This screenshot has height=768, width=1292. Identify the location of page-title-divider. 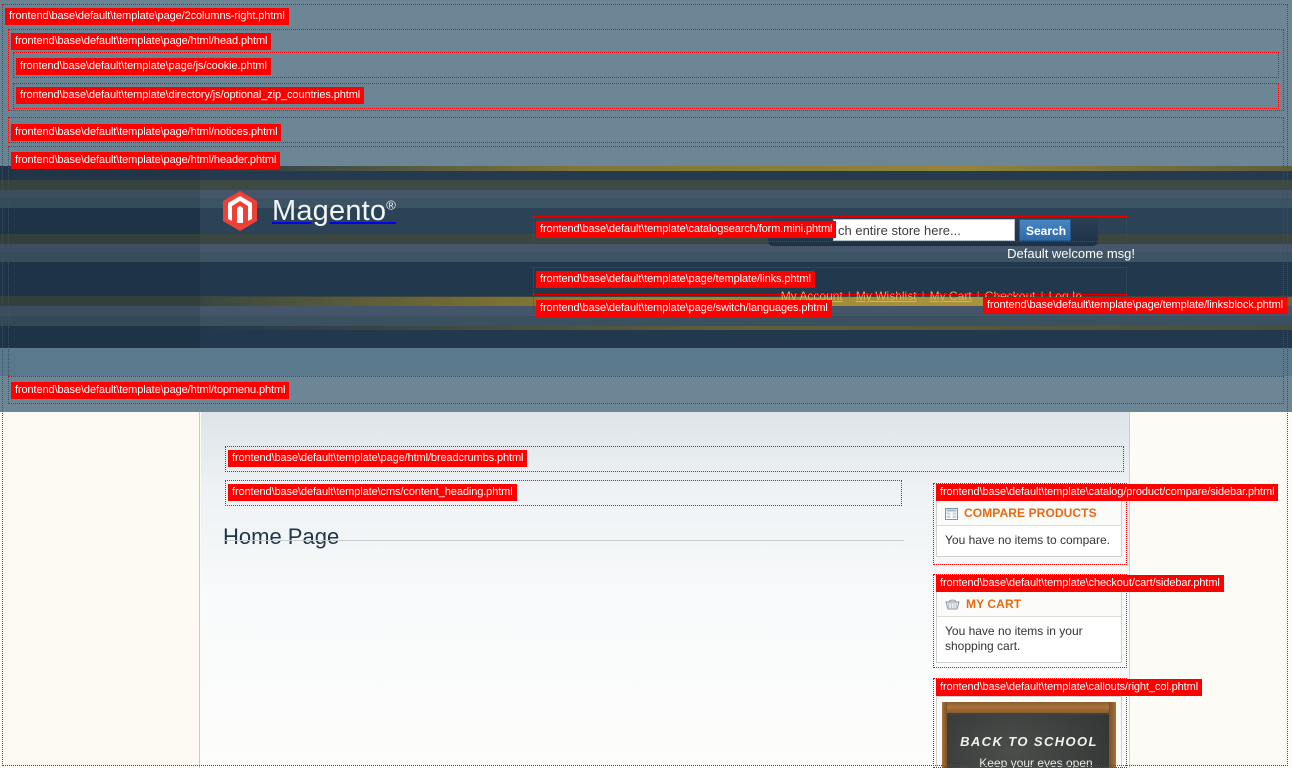
(564, 540).